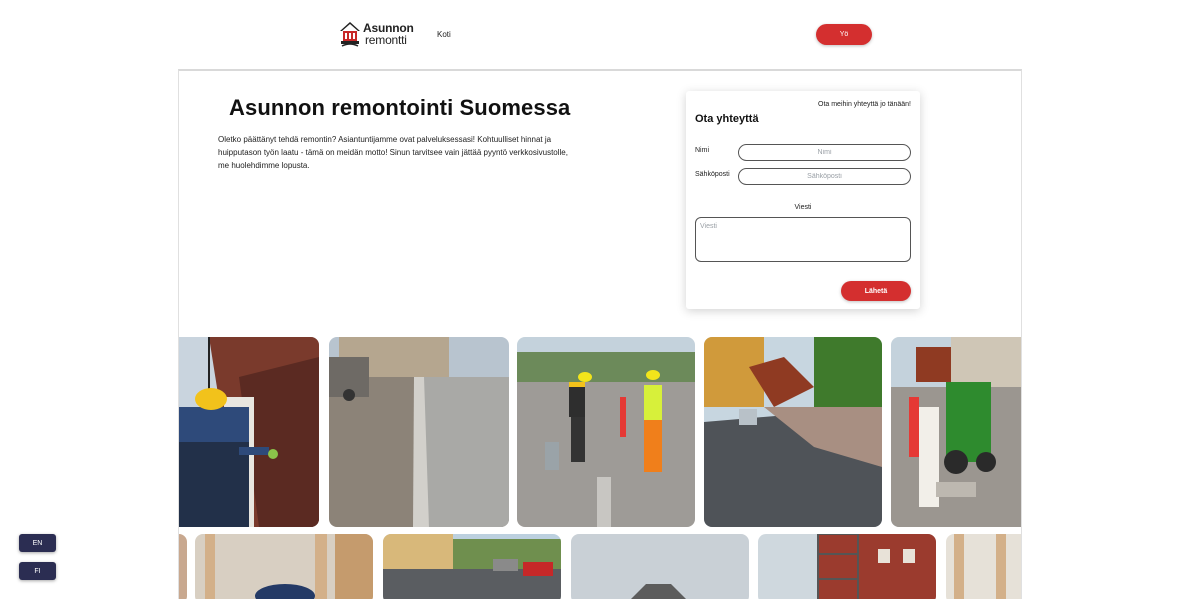 Image resolution: width=1200 pixels, height=599 pixels. I want to click on brand-name-line2: remontti, so click(386, 40).